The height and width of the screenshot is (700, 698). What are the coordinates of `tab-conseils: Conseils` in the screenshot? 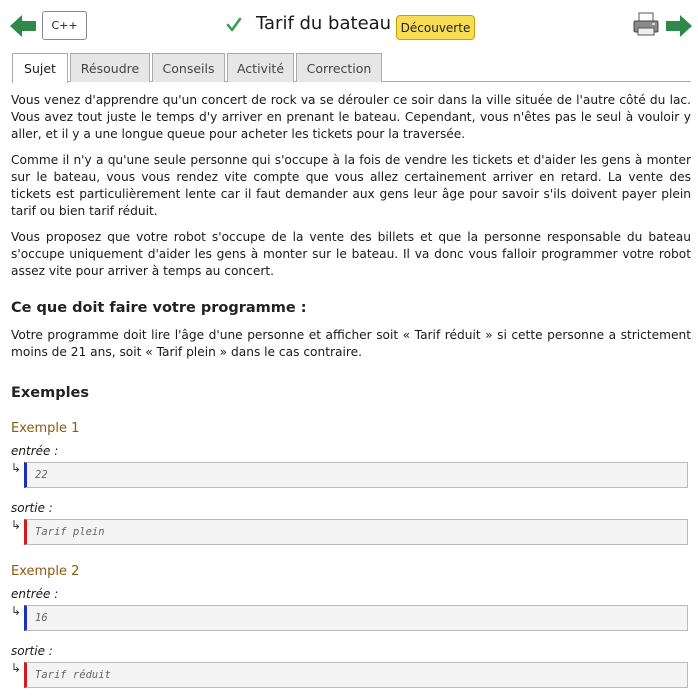 It's located at (188, 67).